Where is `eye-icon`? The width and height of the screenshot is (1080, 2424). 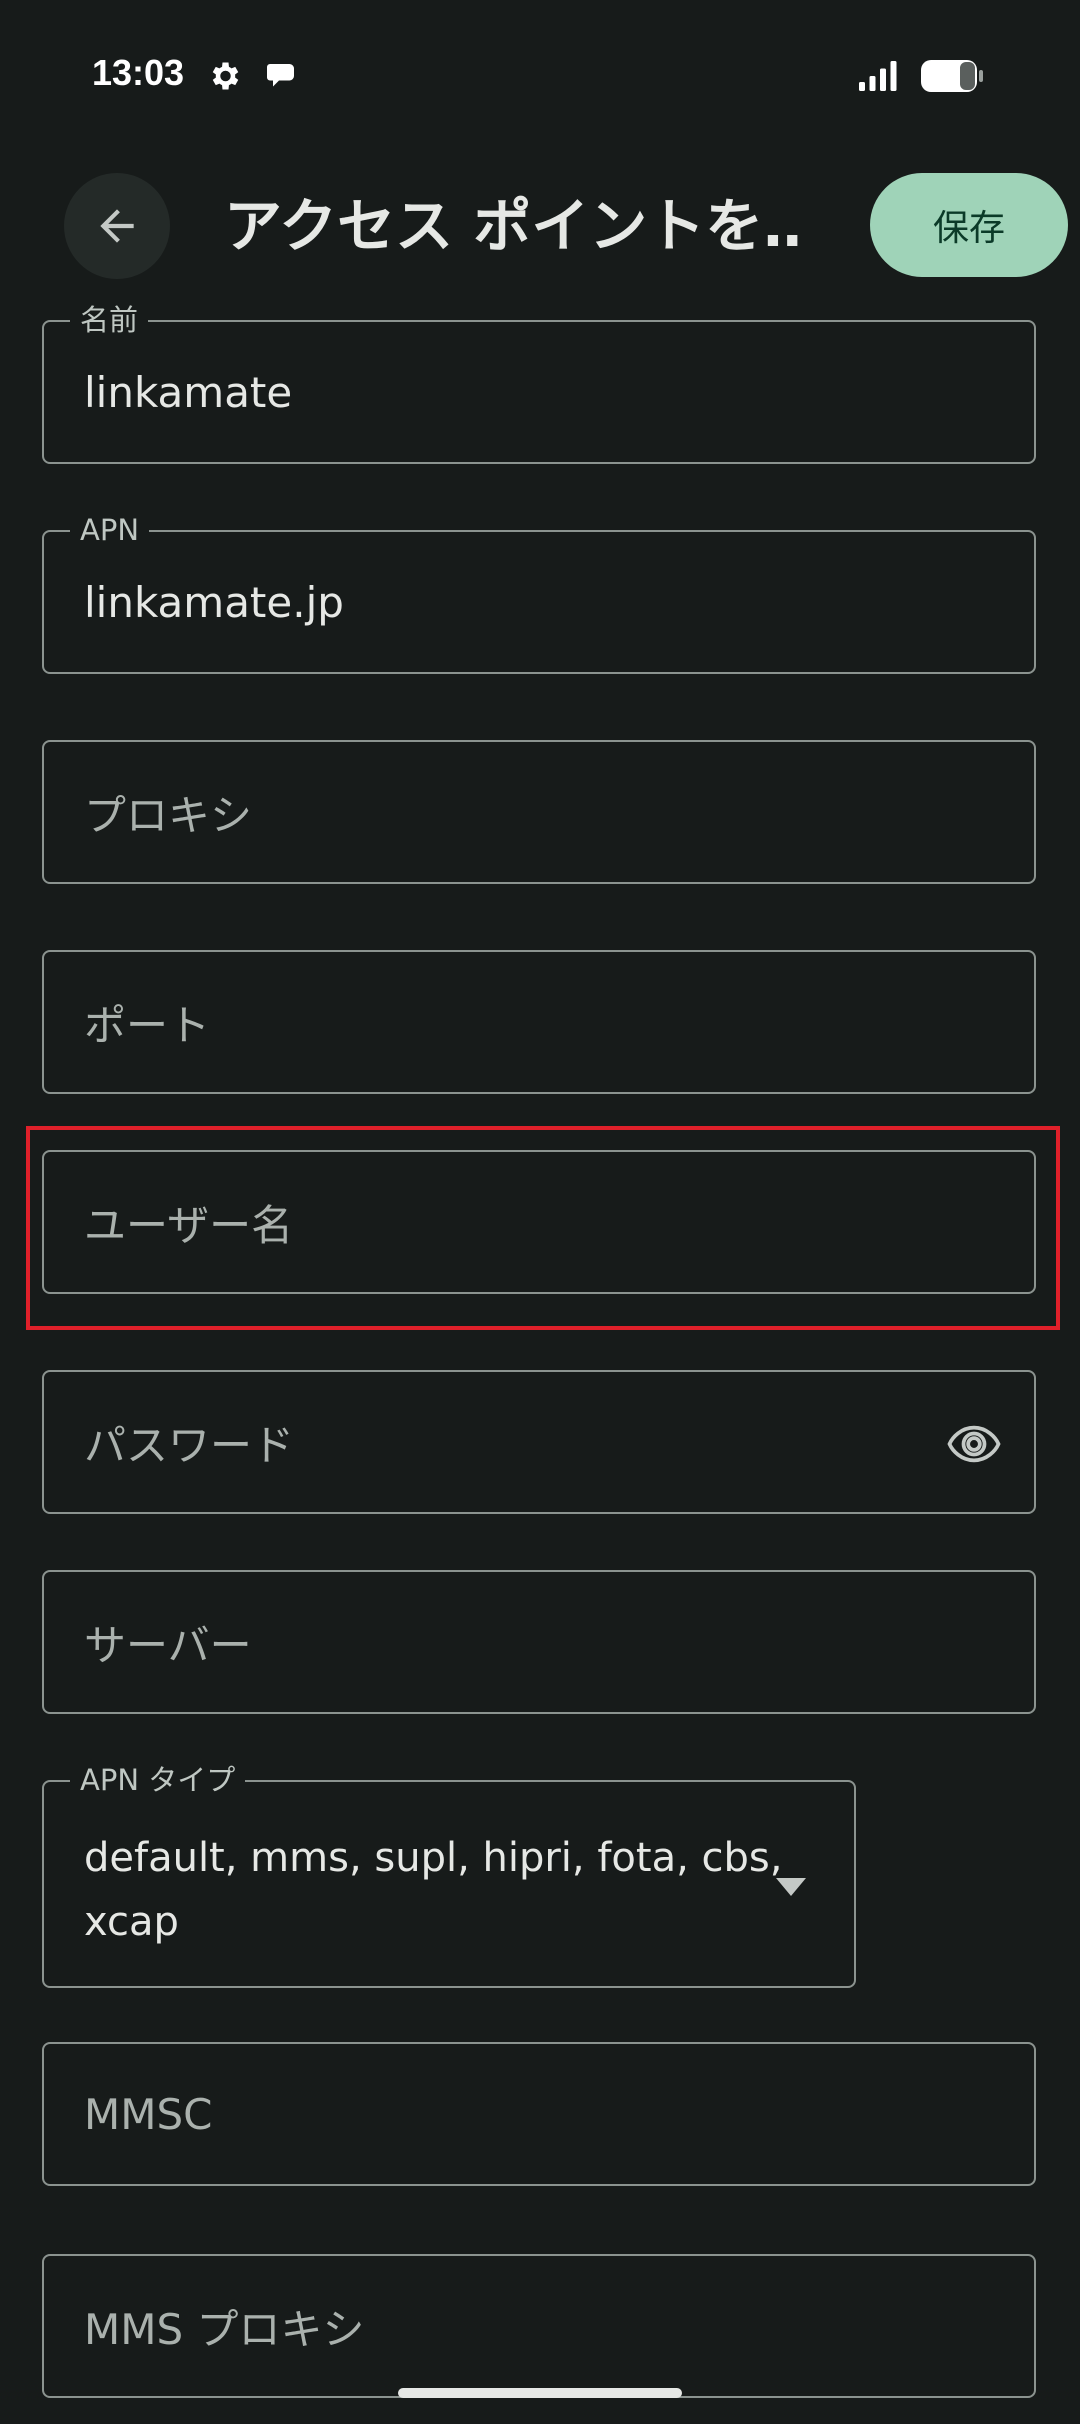
eye-icon is located at coordinates (974, 1444).